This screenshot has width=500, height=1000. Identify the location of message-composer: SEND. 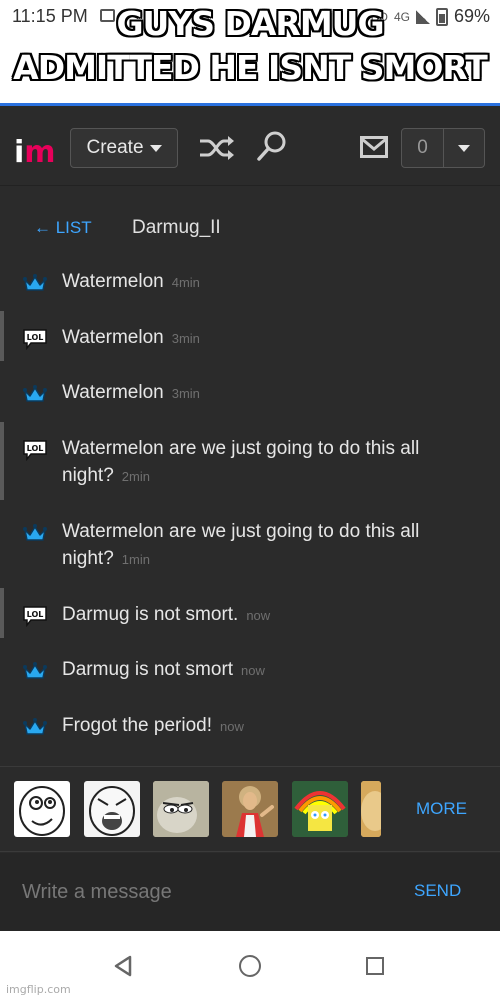
(250, 892).